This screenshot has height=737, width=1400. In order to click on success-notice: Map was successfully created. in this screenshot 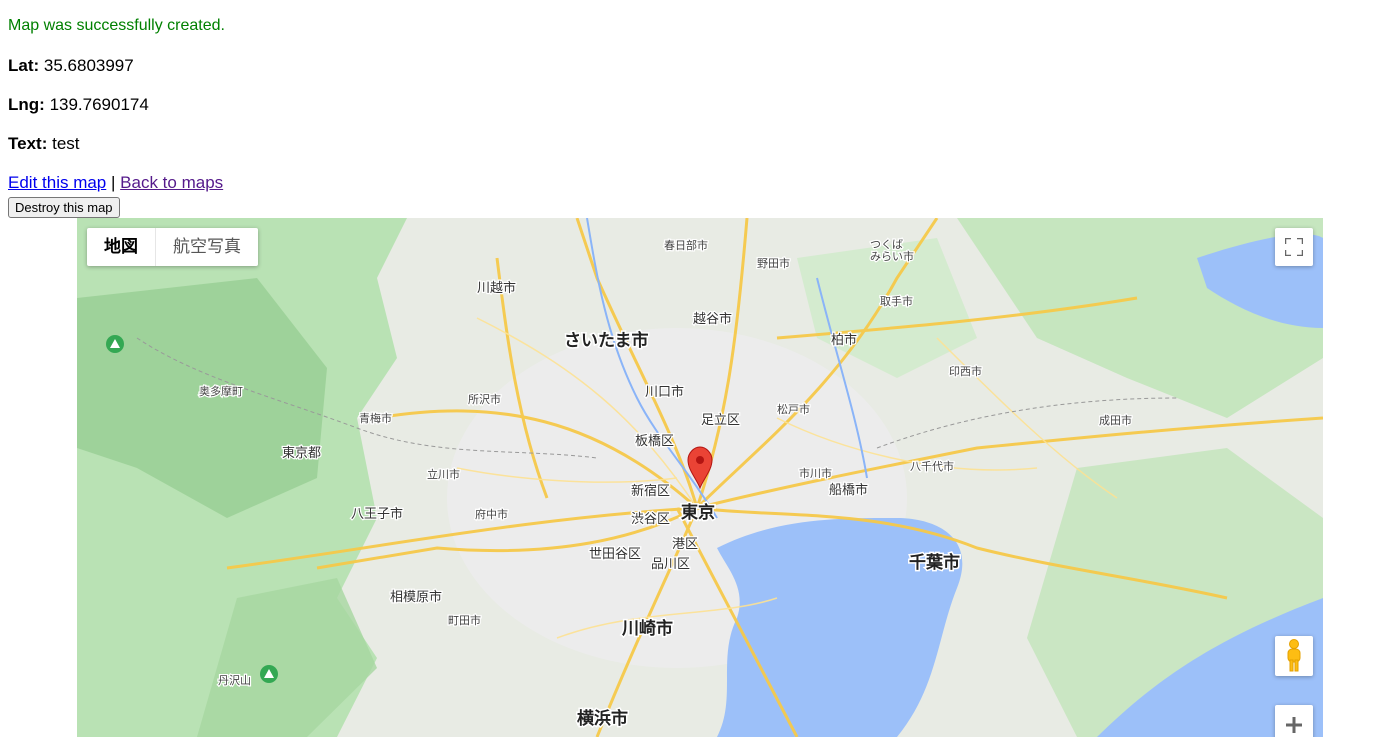, I will do `click(116, 25)`.